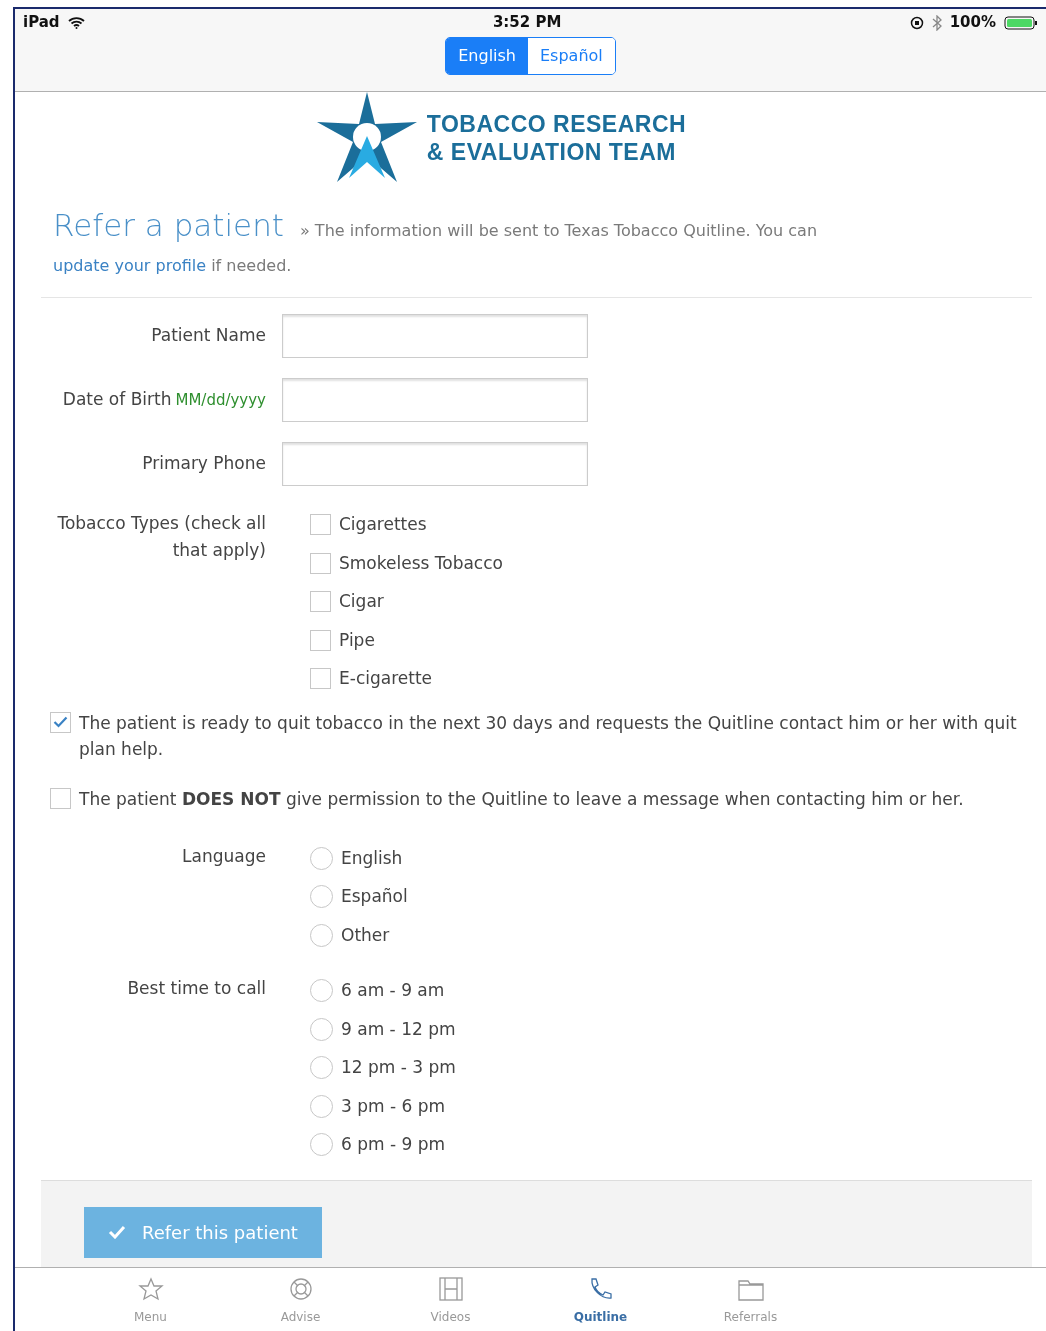  What do you see at coordinates (150, 1288) in the screenshot?
I see `star-icon` at bounding box center [150, 1288].